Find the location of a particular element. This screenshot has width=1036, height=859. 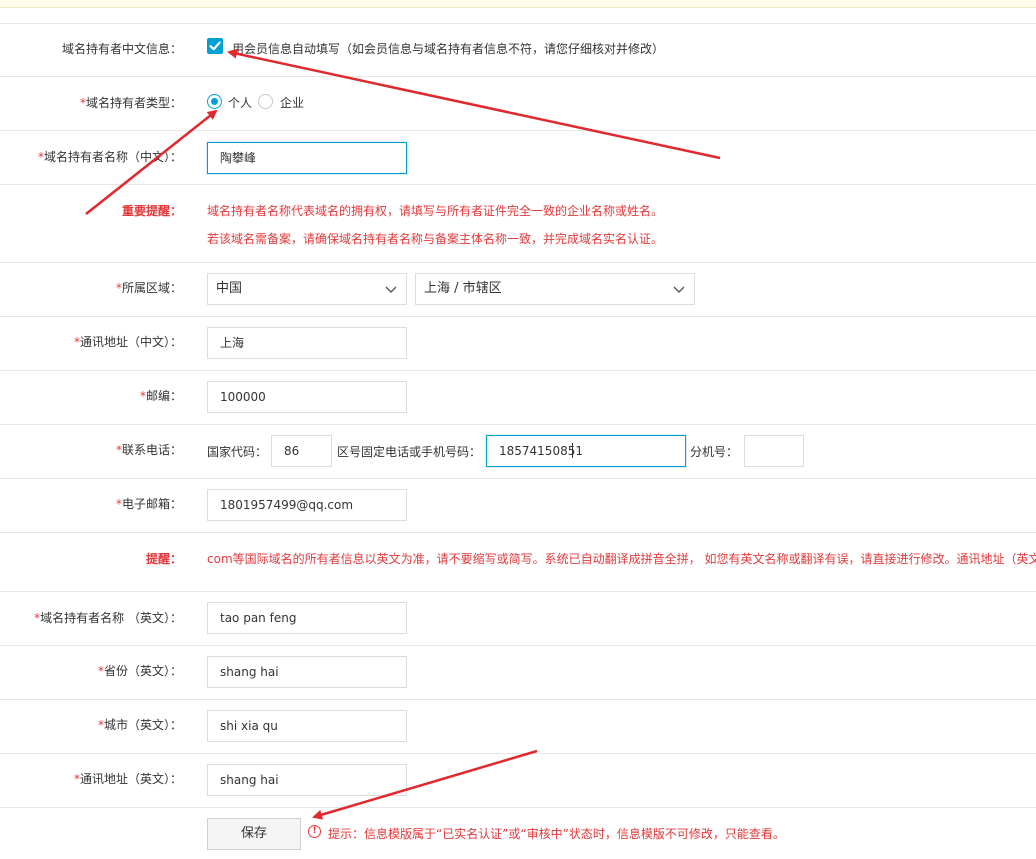

city-select: 上海 / 市辖区 is located at coordinates (555, 289).